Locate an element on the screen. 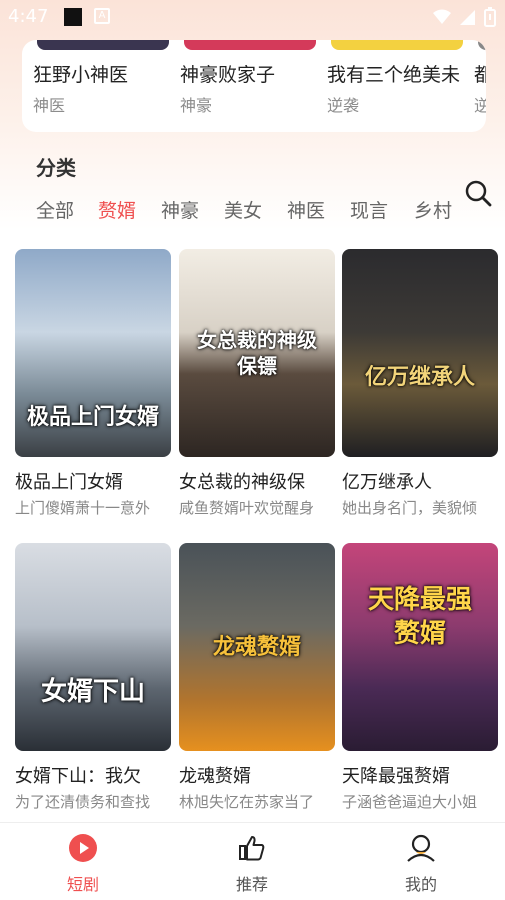 The height and width of the screenshot is (900, 505). poster-title: 女总裁的神级保镖 is located at coordinates (257, 353).